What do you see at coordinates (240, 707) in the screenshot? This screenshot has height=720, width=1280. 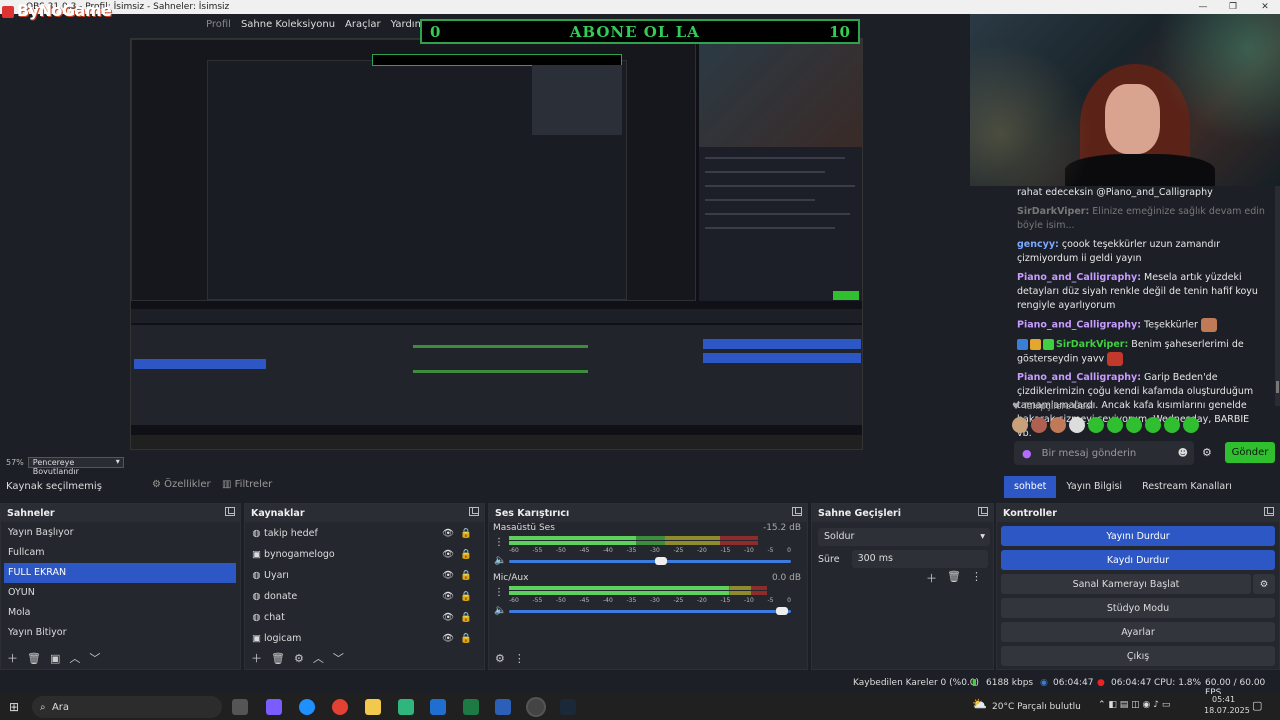 I see `task-view-icon` at bounding box center [240, 707].